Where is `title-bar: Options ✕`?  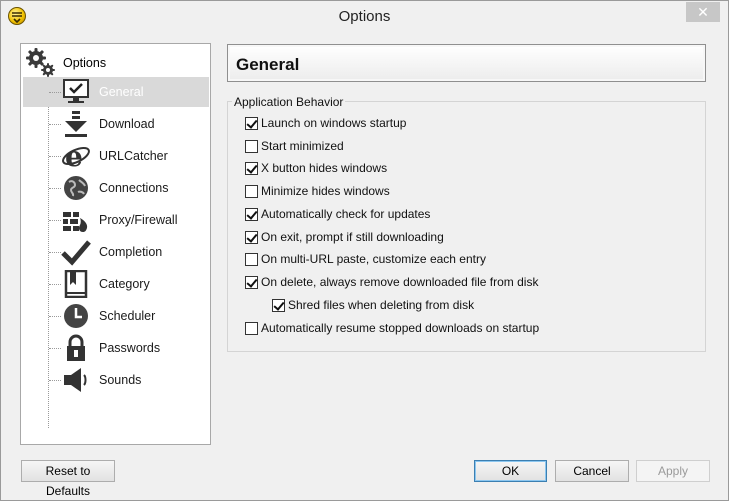
title-bar: Options ✕ is located at coordinates (364, 16).